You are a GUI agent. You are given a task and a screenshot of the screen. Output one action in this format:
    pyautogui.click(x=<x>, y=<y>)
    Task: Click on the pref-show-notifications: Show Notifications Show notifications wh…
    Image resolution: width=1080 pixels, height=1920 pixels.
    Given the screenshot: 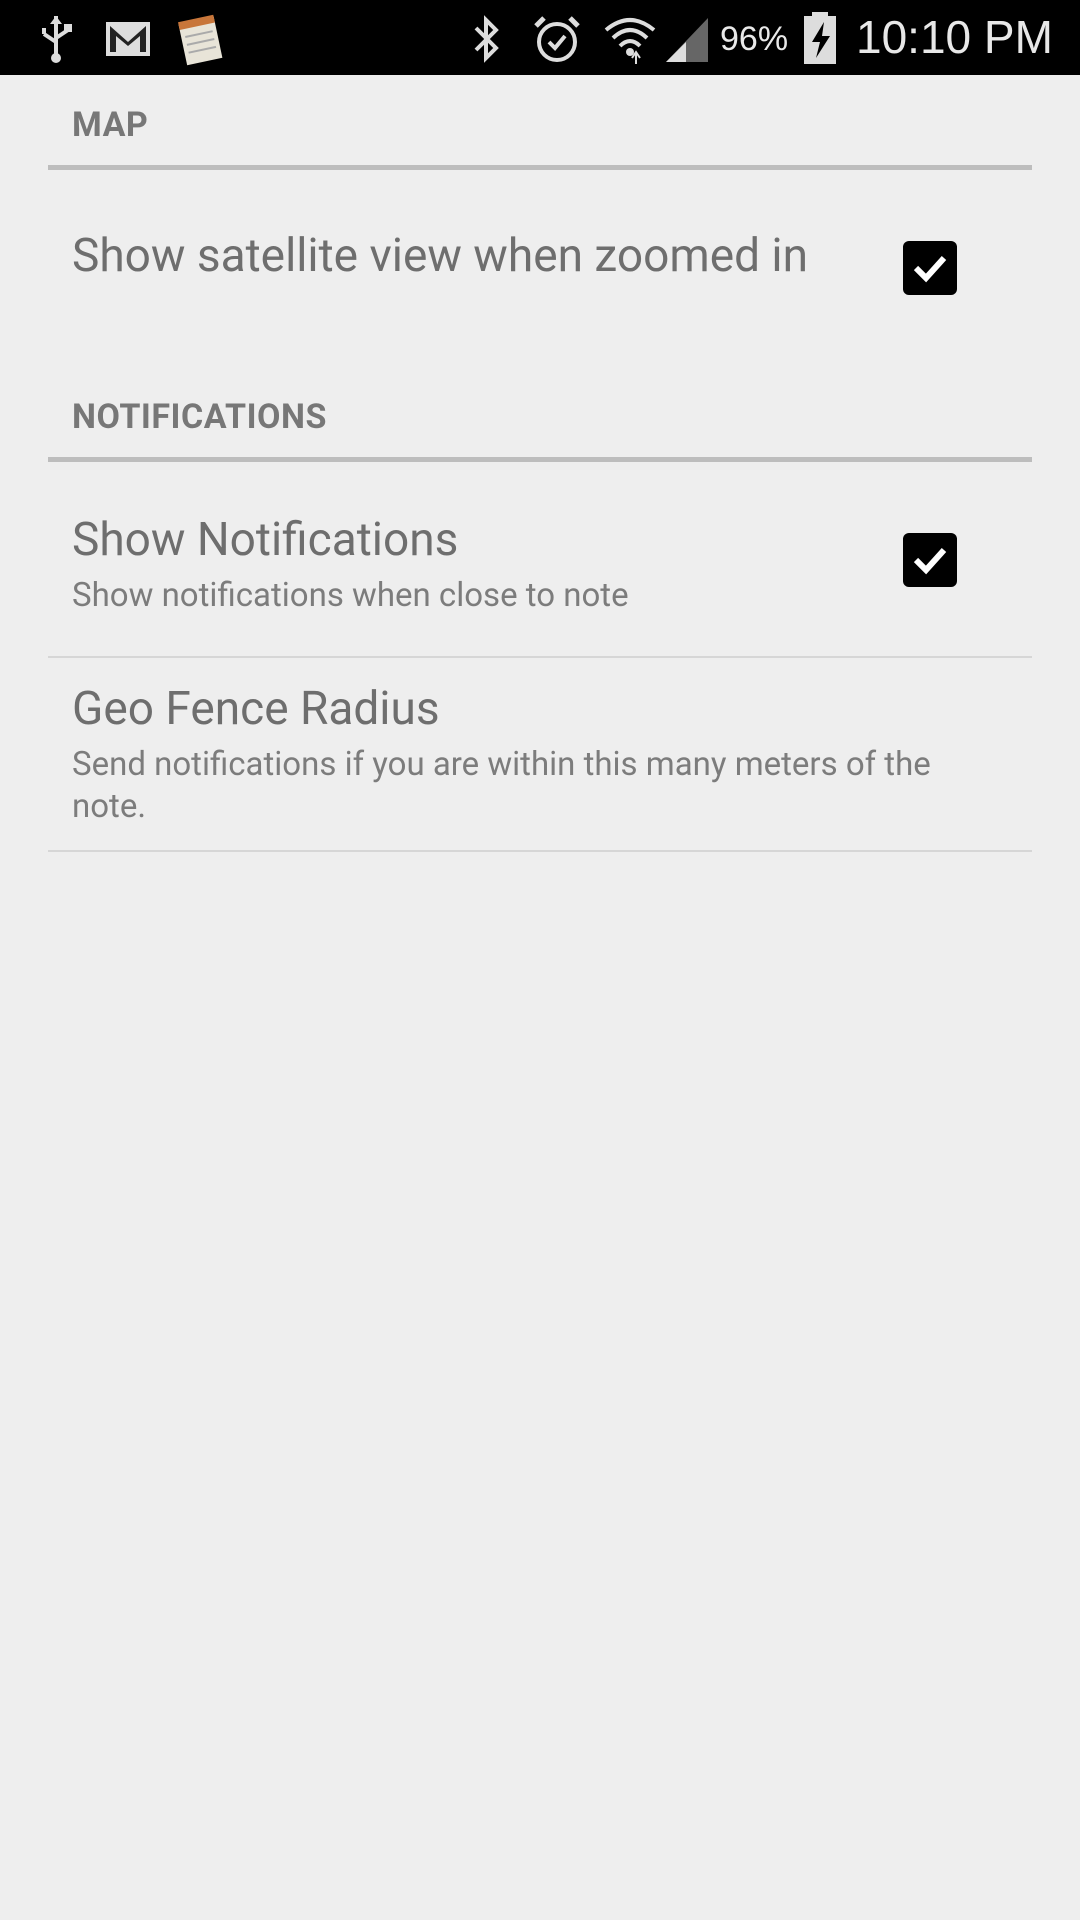 What is the action you would take?
    pyautogui.click(x=540, y=562)
    